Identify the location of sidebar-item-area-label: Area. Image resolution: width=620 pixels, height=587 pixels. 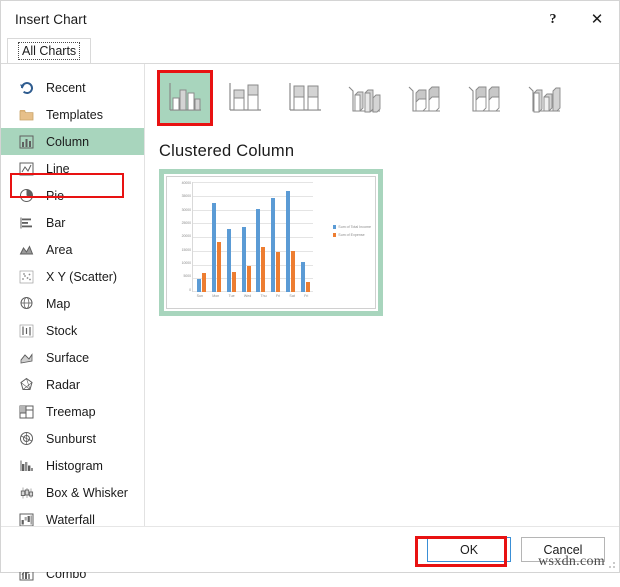
(59, 249).